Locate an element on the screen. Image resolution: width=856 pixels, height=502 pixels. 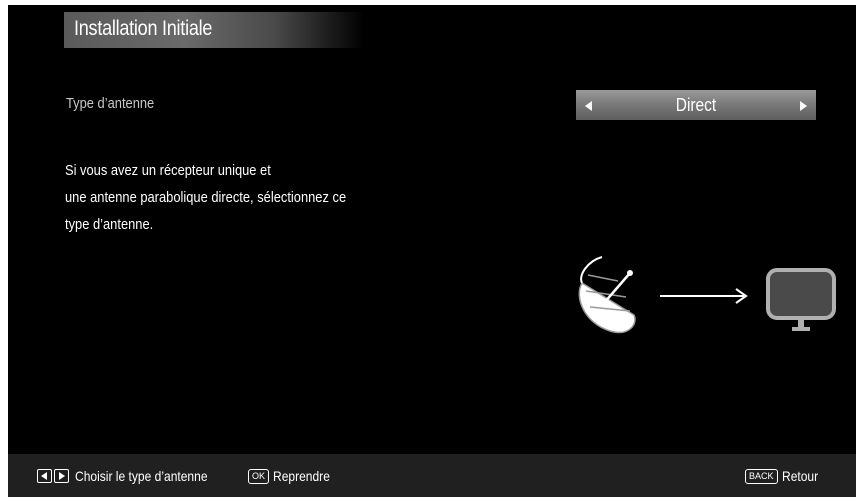
antenna-type-selector: Direct is located at coordinates (696, 105).